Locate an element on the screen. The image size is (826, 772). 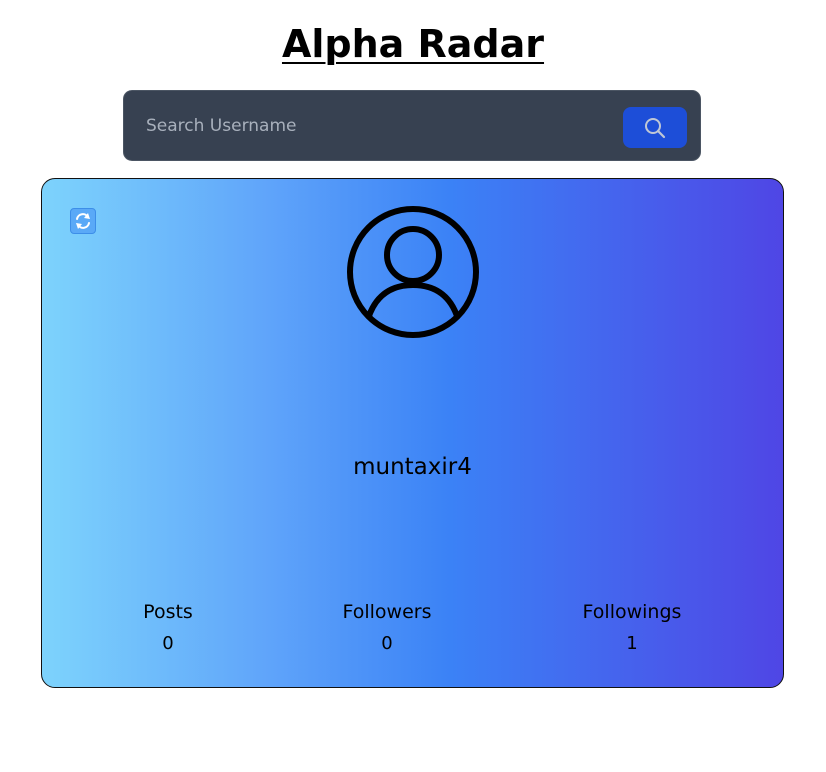
refresh-icon is located at coordinates (83, 221).